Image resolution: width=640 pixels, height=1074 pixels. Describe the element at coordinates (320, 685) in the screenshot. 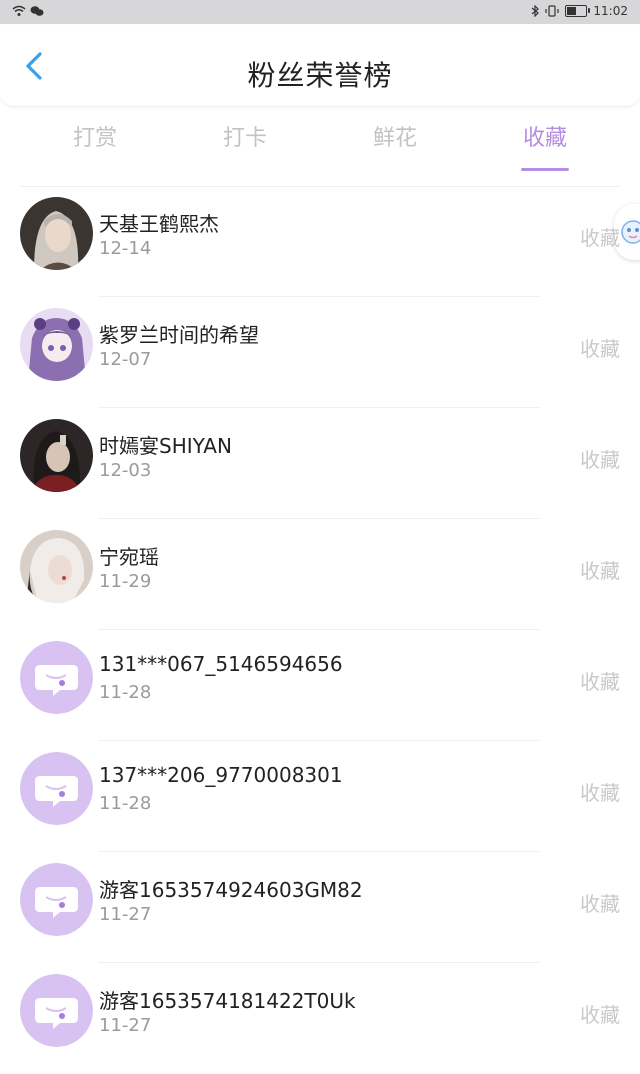

I see `list-item: 131***067_5146594656 11-28 收藏` at that location.